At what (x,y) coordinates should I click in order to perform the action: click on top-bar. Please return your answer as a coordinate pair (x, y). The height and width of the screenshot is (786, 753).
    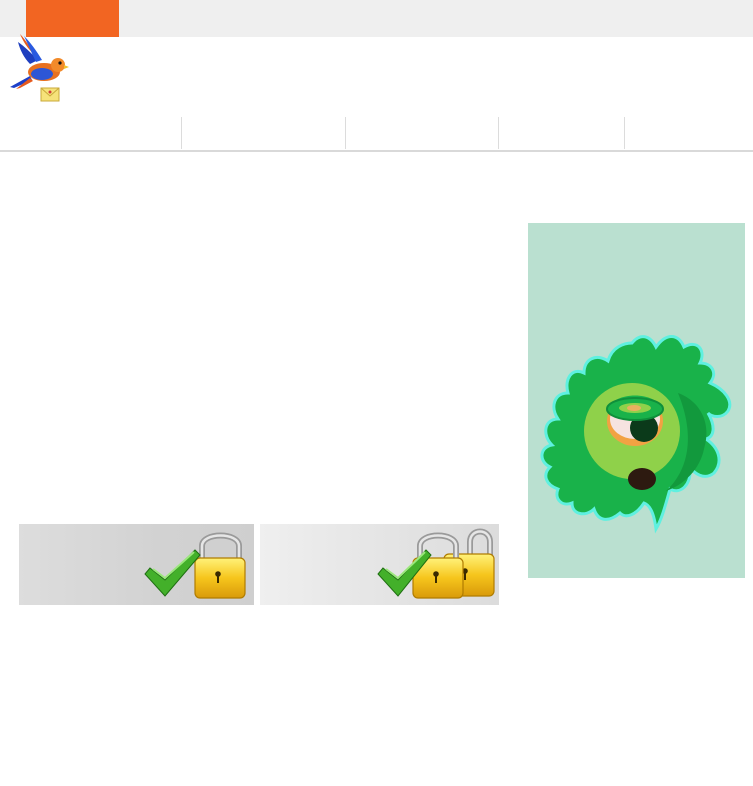
    Looking at the image, I should click on (376, 18).